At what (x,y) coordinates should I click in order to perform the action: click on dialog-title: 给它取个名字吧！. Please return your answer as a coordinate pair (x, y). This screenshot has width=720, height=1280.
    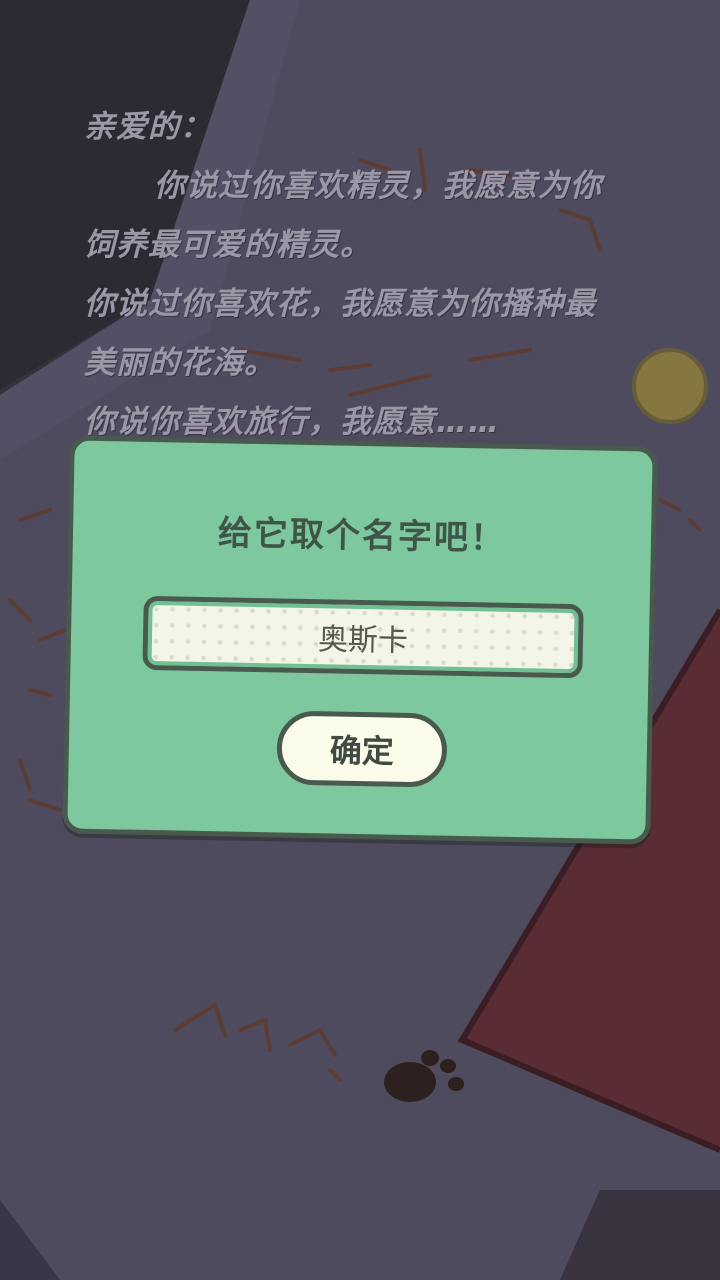
    Looking at the image, I should click on (362, 536).